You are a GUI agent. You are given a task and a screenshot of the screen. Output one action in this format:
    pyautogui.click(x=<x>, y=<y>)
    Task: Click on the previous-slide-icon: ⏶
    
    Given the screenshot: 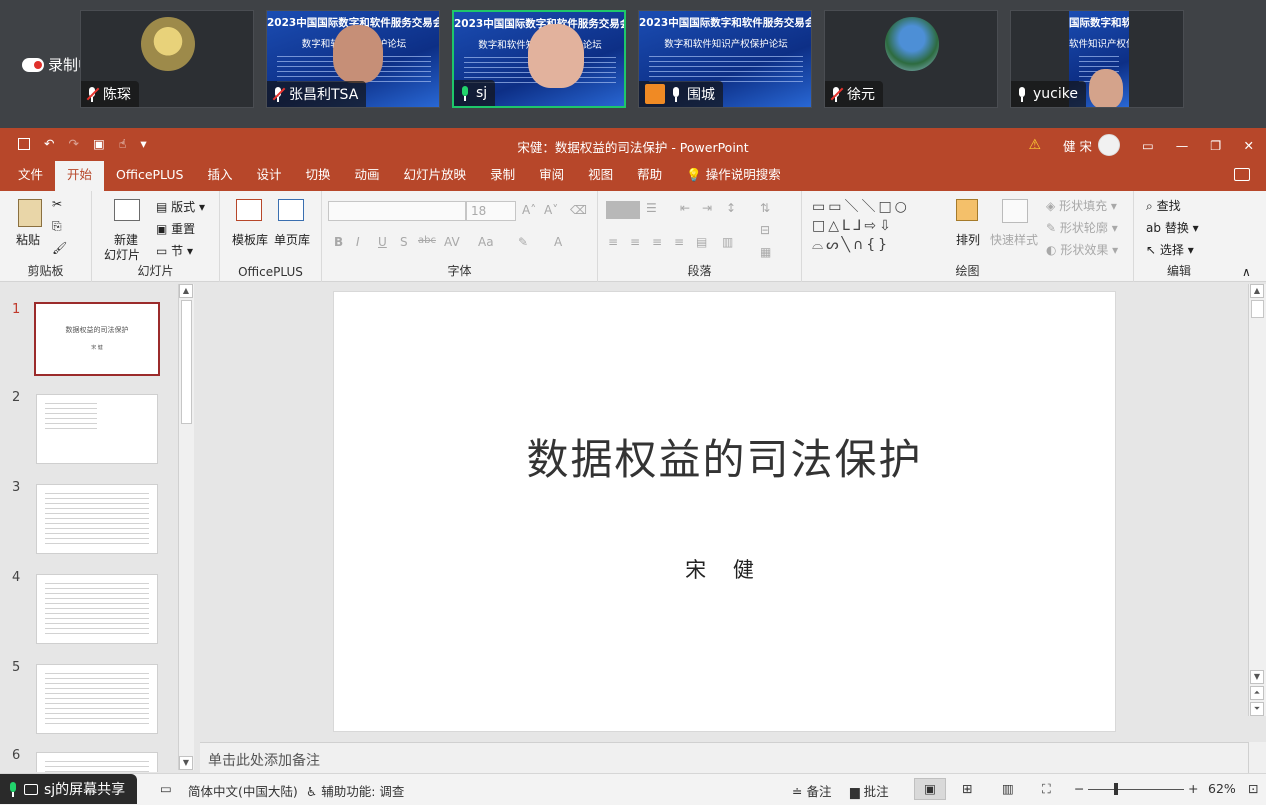 What is the action you would take?
    pyautogui.click(x=1257, y=693)
    